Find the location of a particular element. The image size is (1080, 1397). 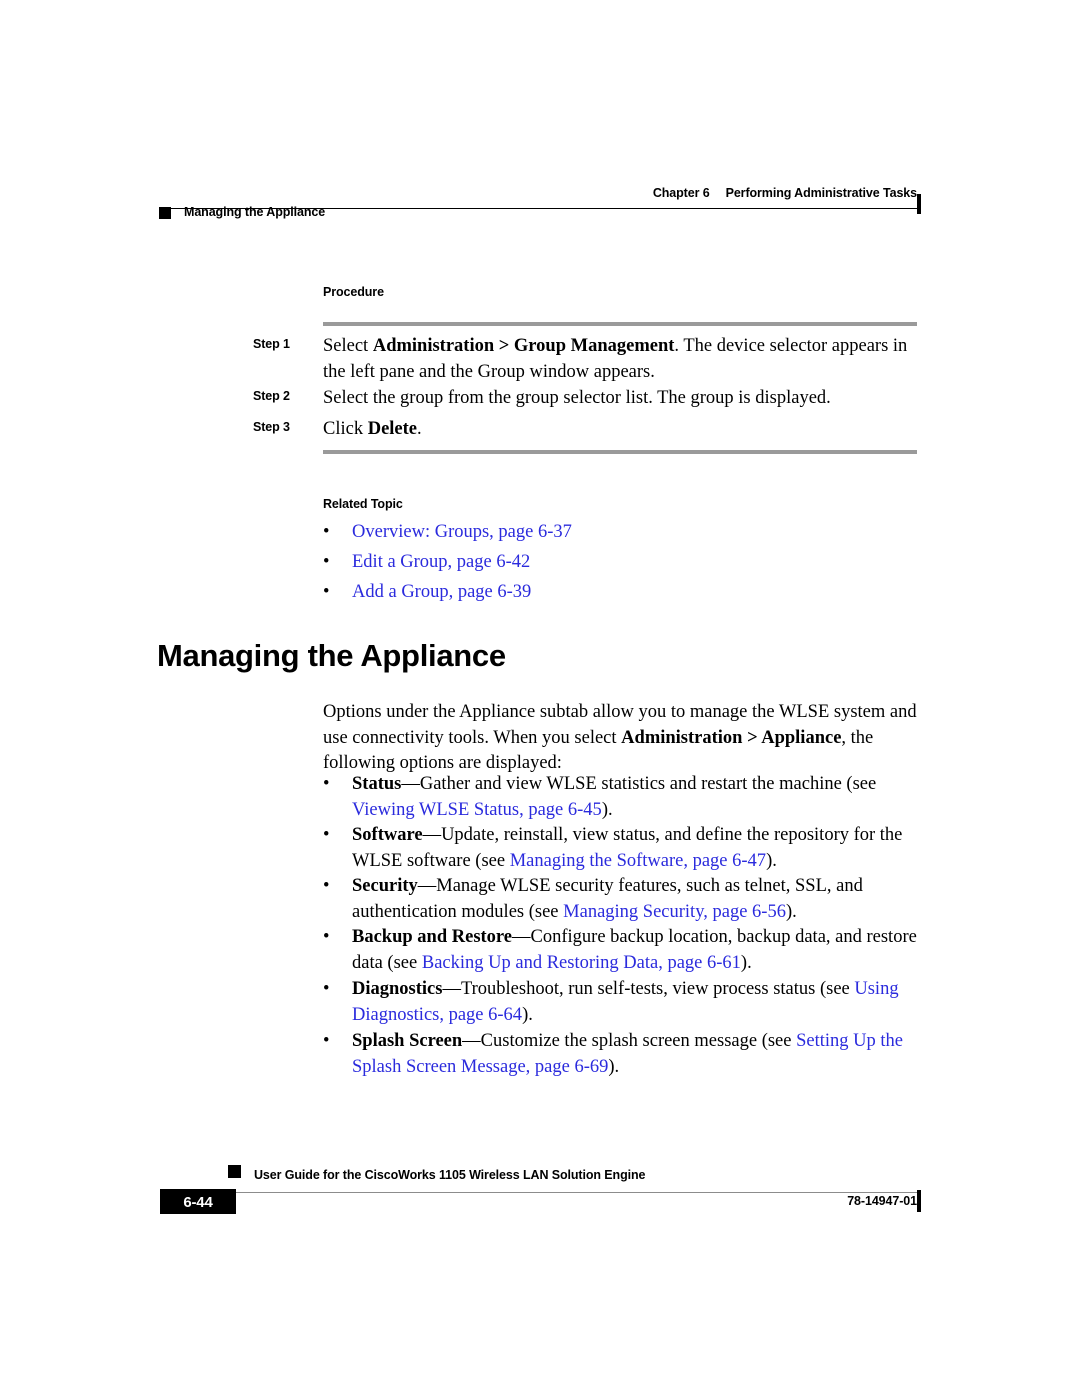

option-splash-desc-after: ). is located at coordinates (614, 1066).